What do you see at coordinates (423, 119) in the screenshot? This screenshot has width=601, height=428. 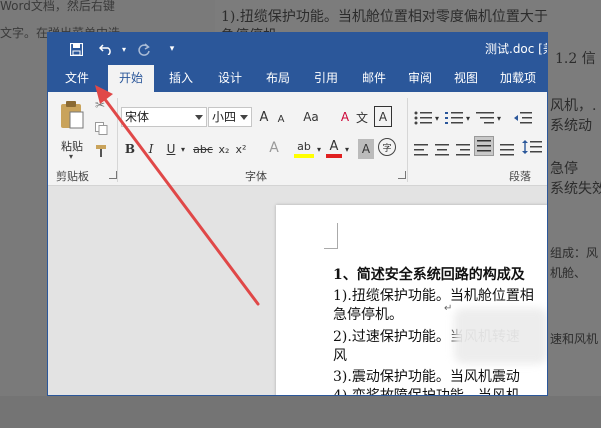 I see `bullets-icon` at bounding box center [423, 119].